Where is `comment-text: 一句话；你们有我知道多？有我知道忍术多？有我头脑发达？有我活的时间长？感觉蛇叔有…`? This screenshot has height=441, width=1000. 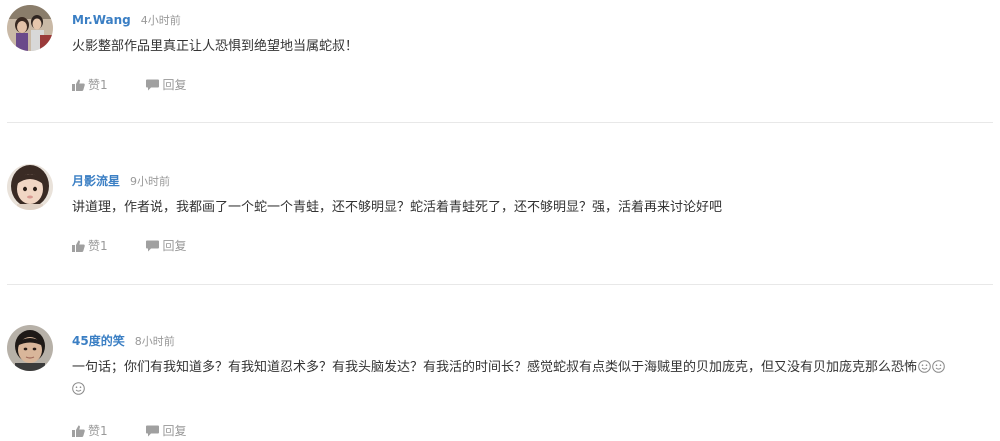 comment-text: 一句话；你们有我知道多？有我知道忍术多？有我头脑发达？有我活的时间长？感觉蛇叔有… is located at coordinates (532, 379).